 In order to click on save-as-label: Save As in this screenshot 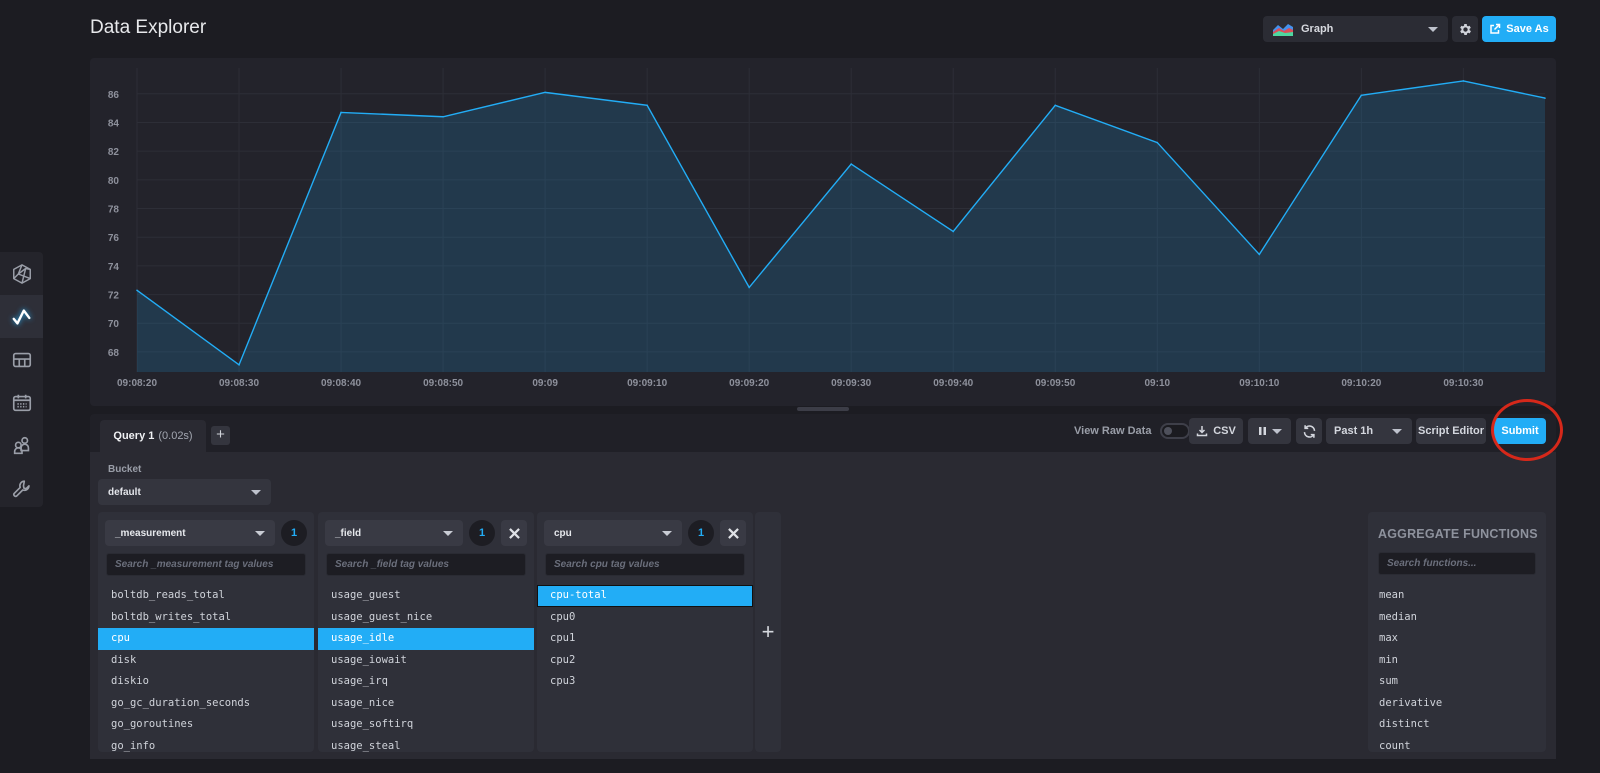, I will do `click(1527, 29)`.